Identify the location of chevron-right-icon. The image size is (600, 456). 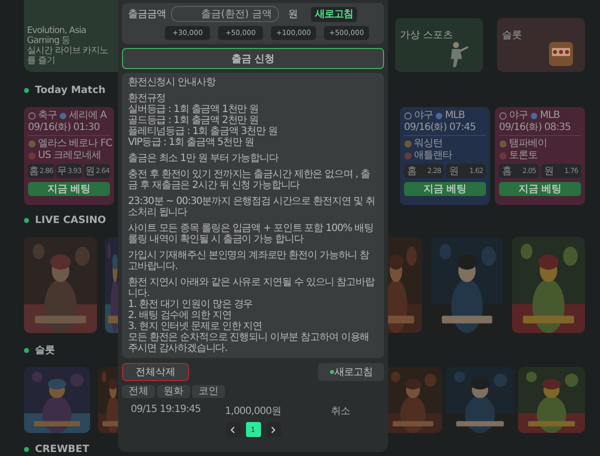
(273, 430).